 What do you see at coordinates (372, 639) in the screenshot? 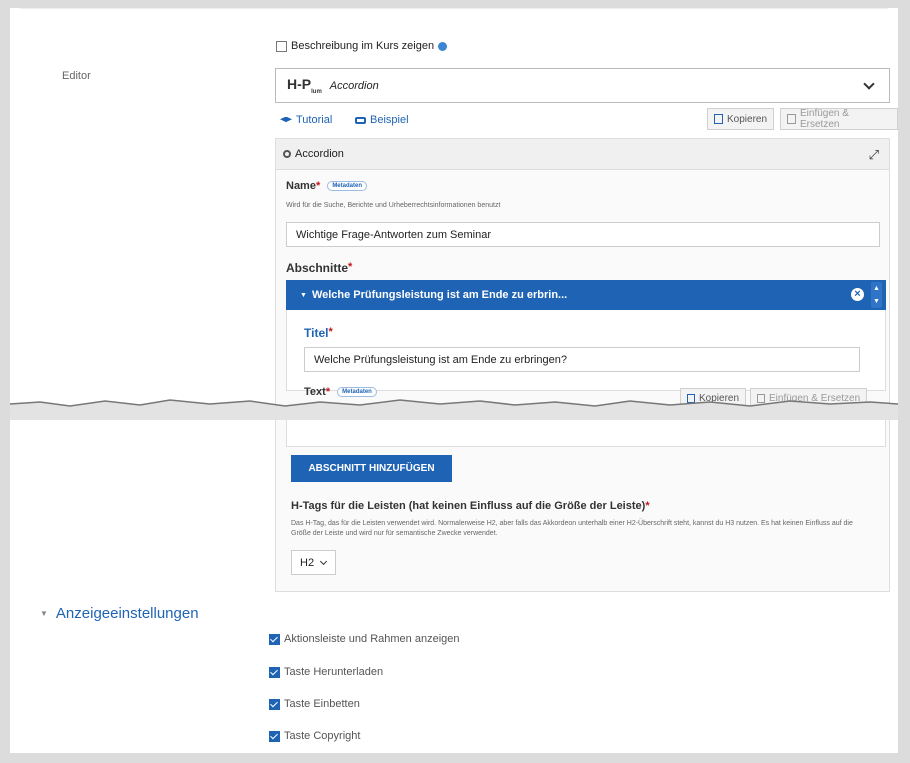
I see `option-label: Aktionsleiste und Rahmen anzeigen` at bounding box center [372, 639].